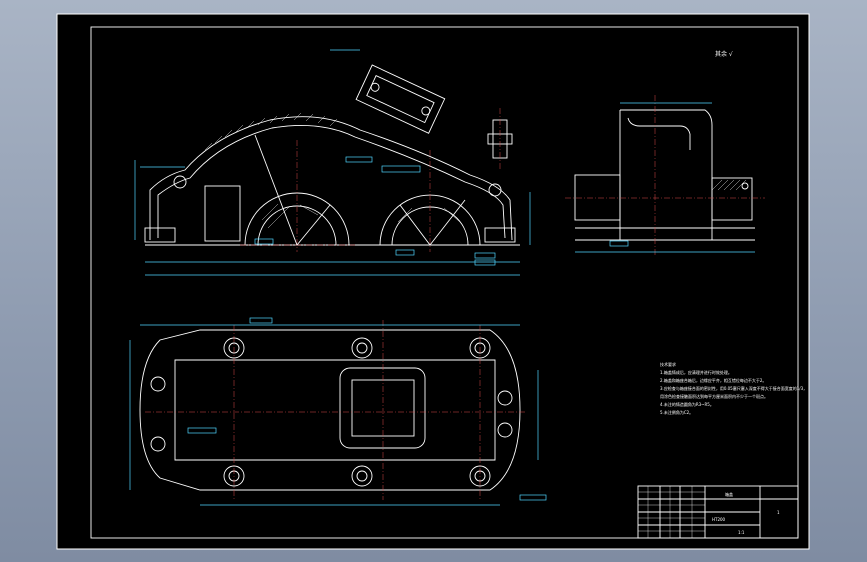  Describe the element at coordinates (724, 54) in the screenshot. I see `roughness-note: 其余 √` at that location.